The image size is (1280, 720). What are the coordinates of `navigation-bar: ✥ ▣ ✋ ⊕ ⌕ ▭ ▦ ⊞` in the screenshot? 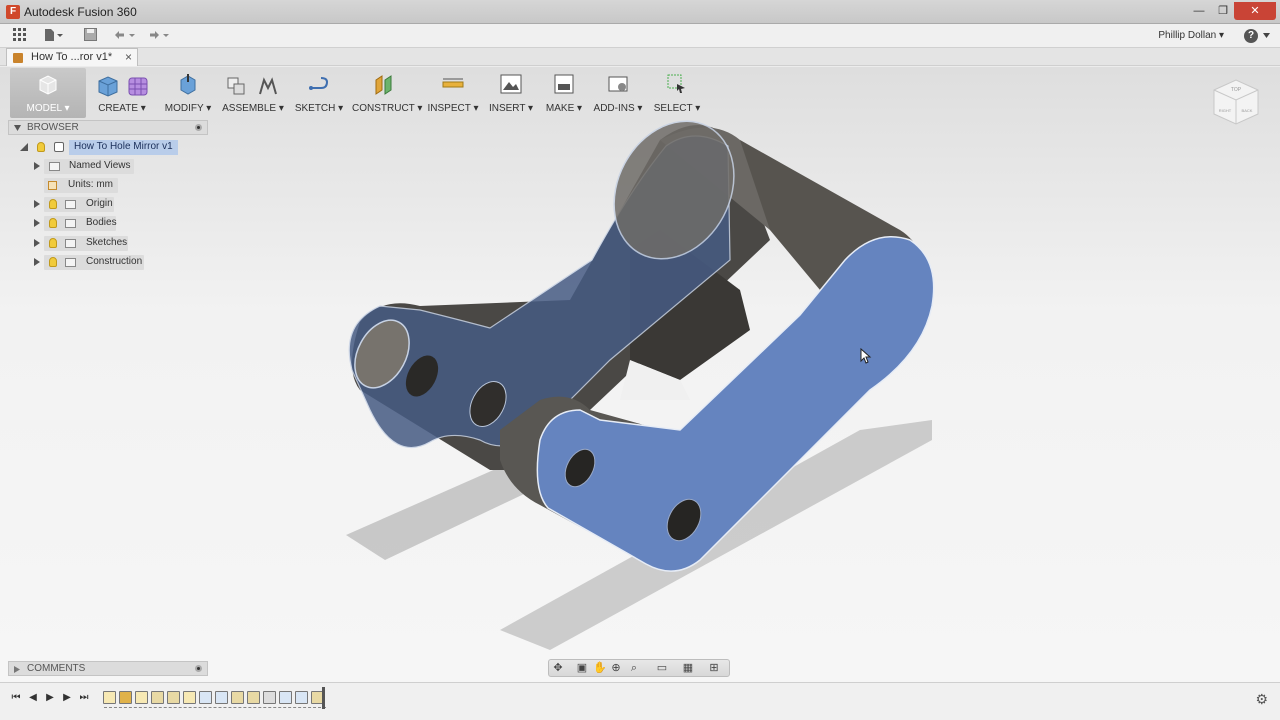 It's located at (639, 668).